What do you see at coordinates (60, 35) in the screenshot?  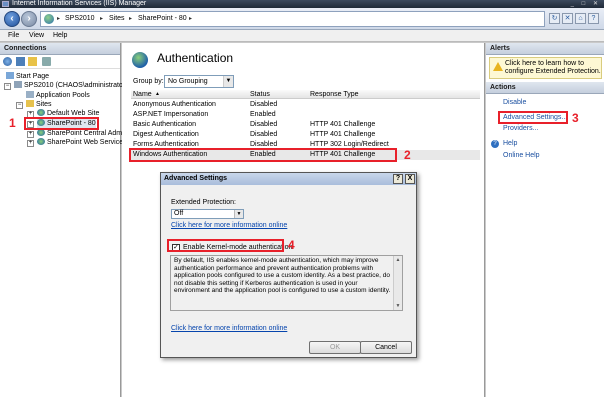 I see `menu-help: Help` at bounding box center [60, 35].